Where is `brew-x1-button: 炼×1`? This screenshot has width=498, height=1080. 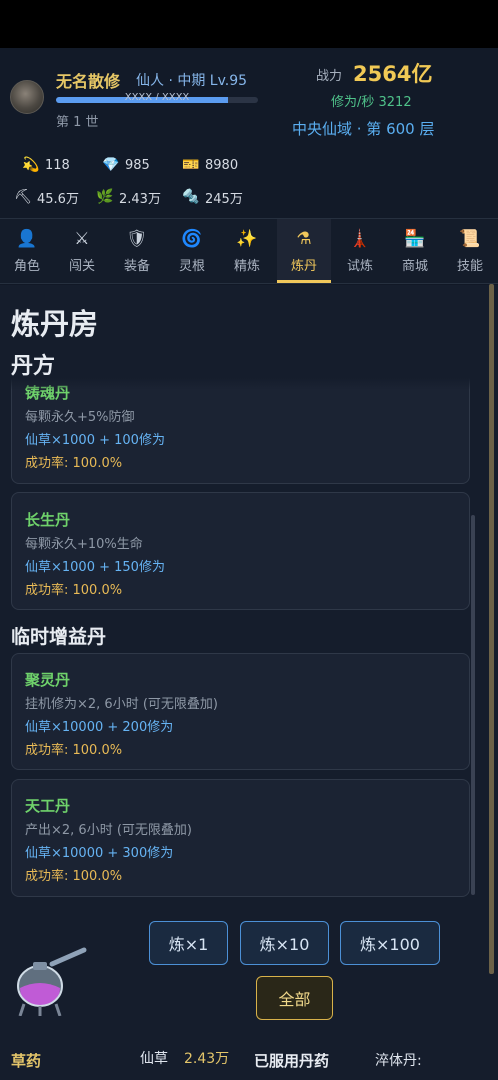
brew-x1-button: 炼×1 is located at coordinates (188, 943).